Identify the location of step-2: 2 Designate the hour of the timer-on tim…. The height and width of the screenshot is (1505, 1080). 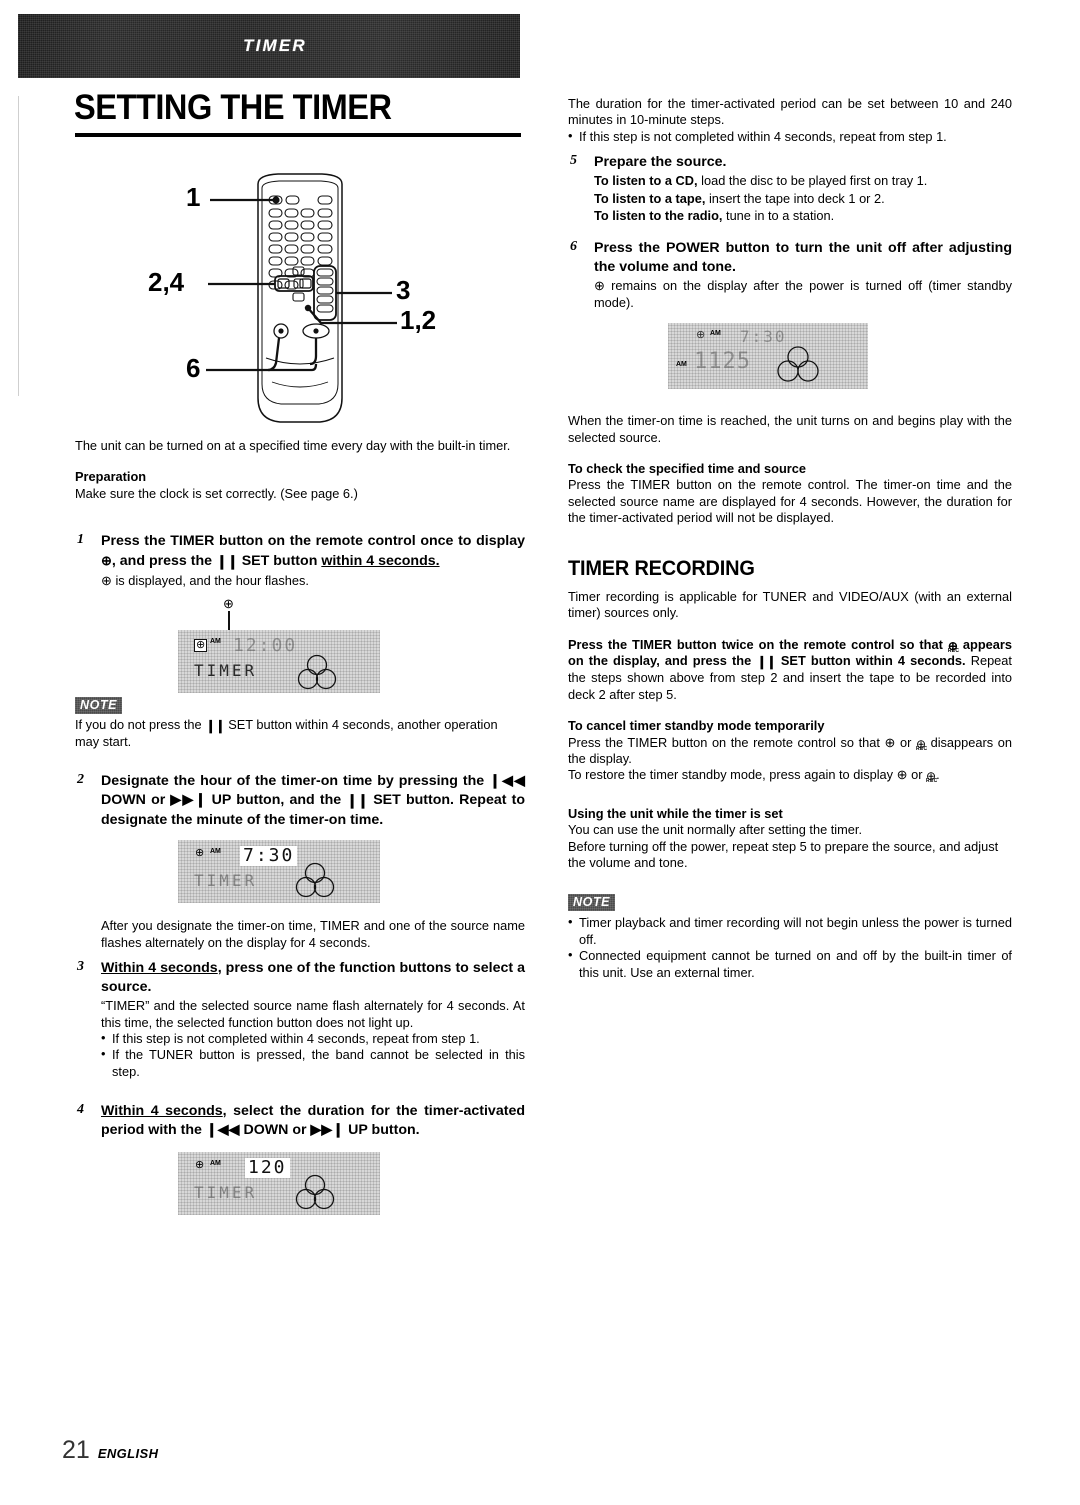
(300, 801).